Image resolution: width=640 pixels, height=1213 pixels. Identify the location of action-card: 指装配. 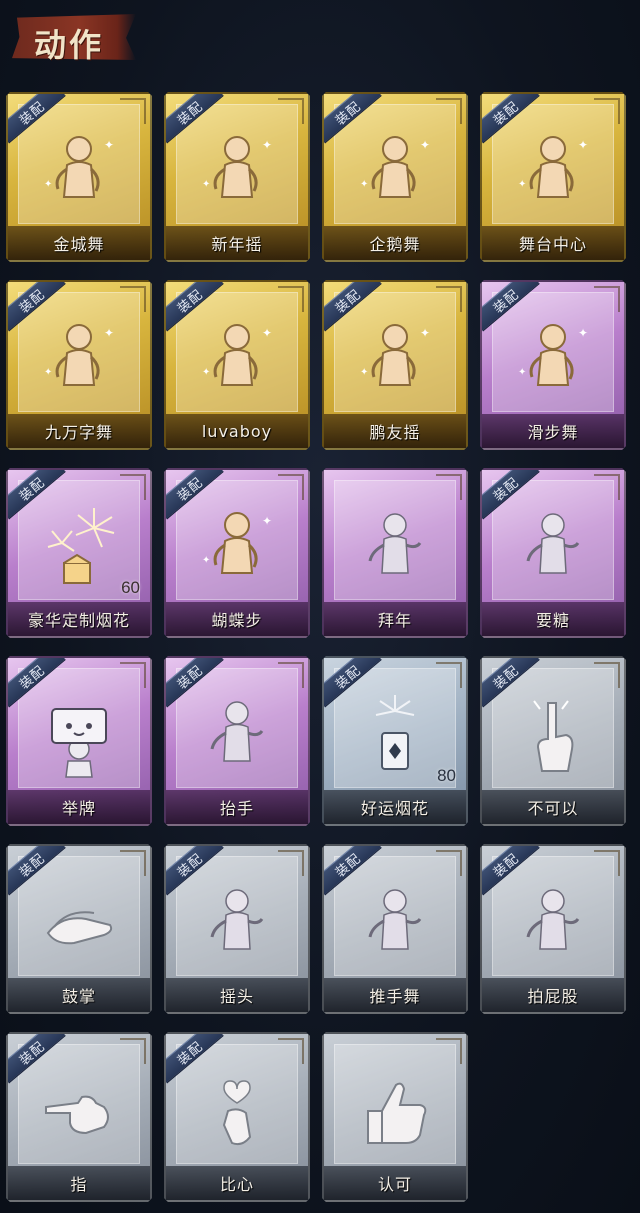
(79, 1117).